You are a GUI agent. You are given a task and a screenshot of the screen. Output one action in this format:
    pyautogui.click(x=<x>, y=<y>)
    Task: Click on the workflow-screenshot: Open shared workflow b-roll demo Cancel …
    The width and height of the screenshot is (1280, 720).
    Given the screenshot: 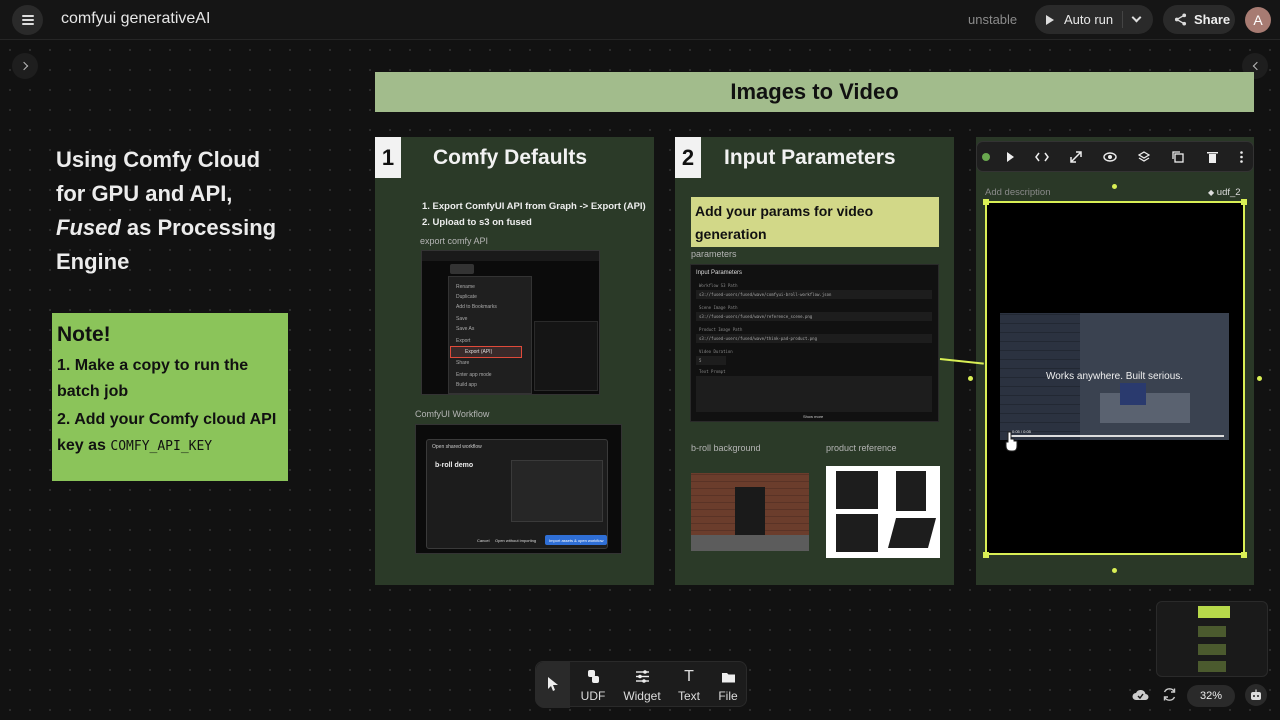 What is the action you would take?
    pyautogui.click(x=518, y=489)
    